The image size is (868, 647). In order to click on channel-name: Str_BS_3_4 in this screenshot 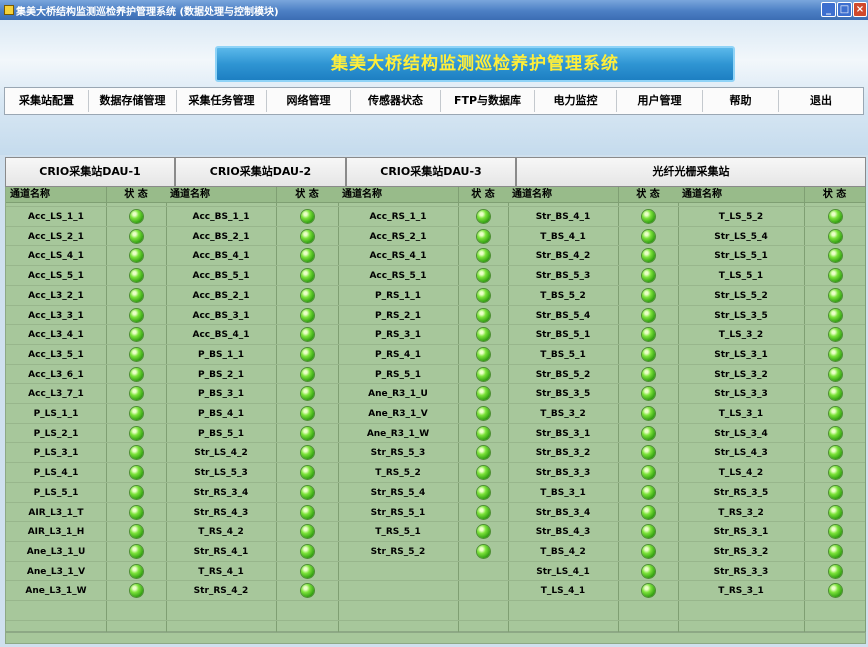, I will do `click(563, 512)`.